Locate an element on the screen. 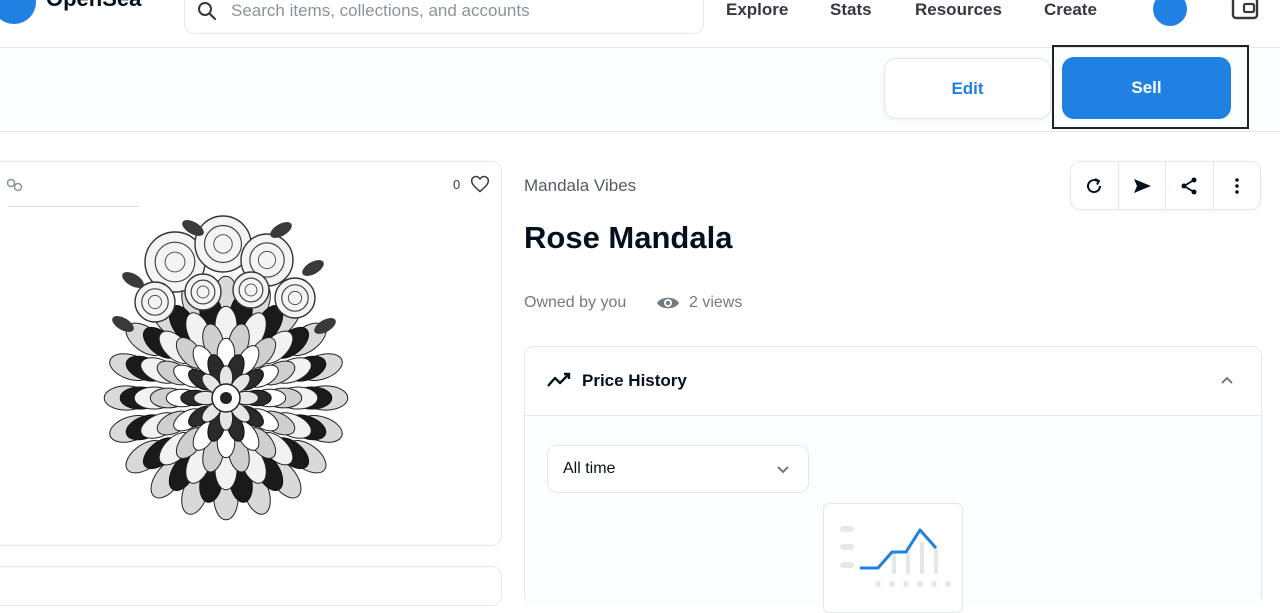 The width and height of the screenshot is (1280, 613). share-icon is located at coordinates (1189, 185).